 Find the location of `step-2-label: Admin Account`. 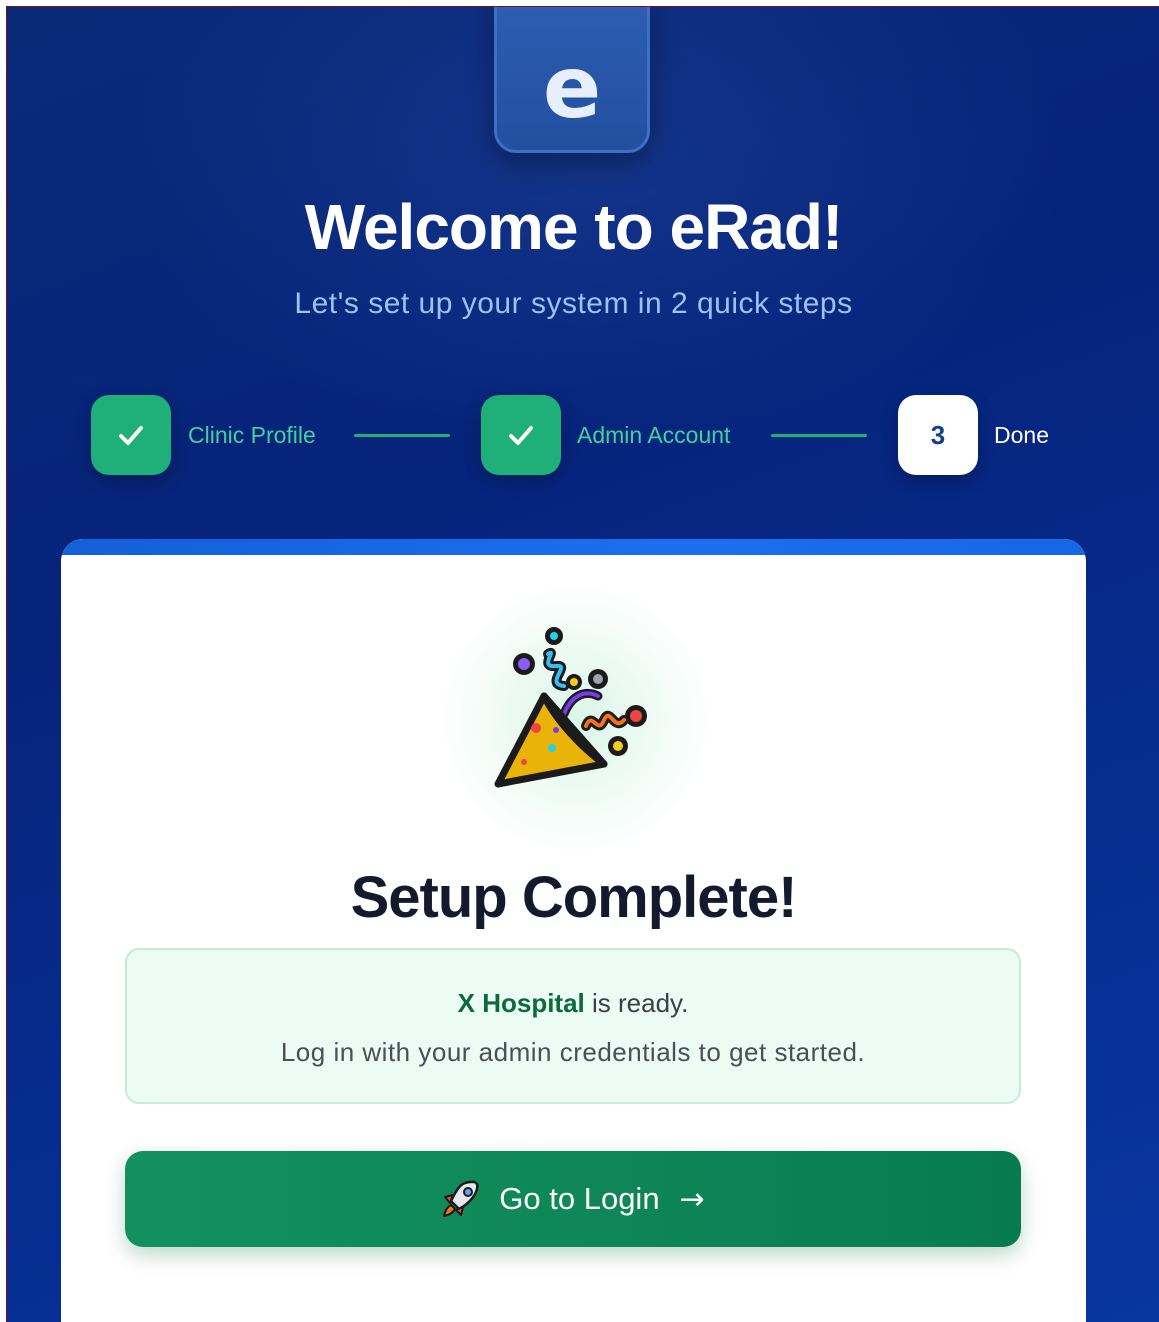

step-2-label: Admin Account is located at coordinates (654, 435).